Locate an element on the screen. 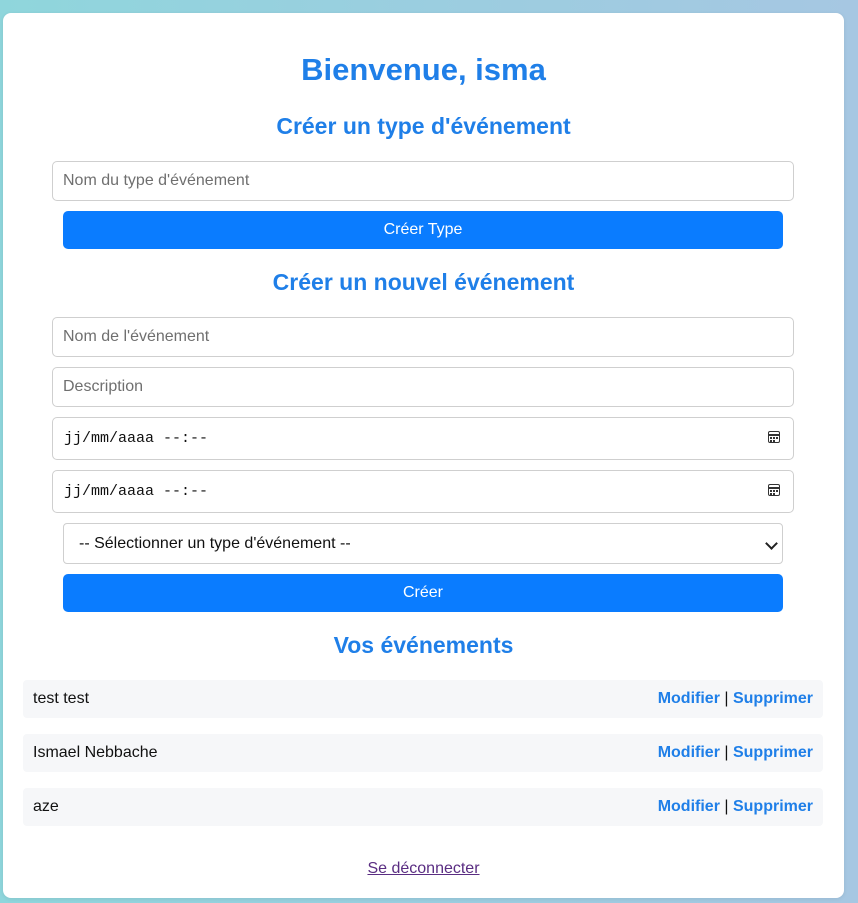  events-list-title: Vos événements is located at coordinates (423, 645).